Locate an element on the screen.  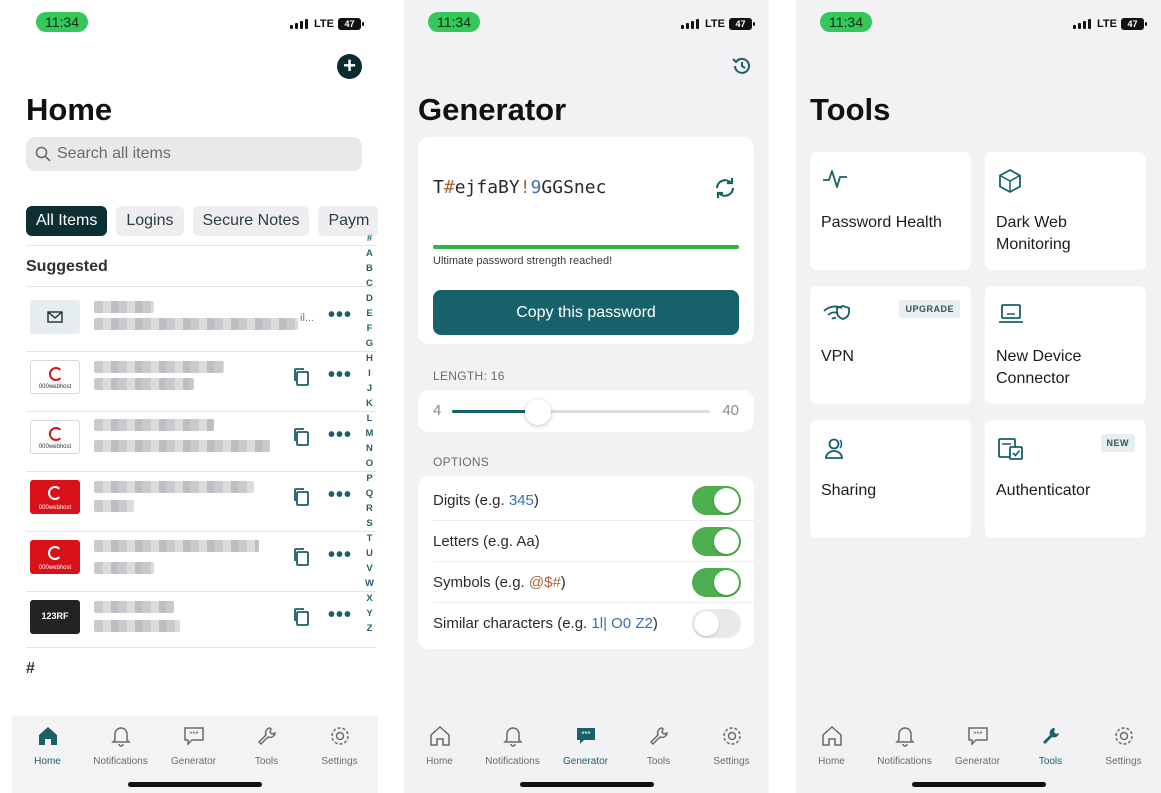
alphabet-letter: X is located at coordinates (369, 598).